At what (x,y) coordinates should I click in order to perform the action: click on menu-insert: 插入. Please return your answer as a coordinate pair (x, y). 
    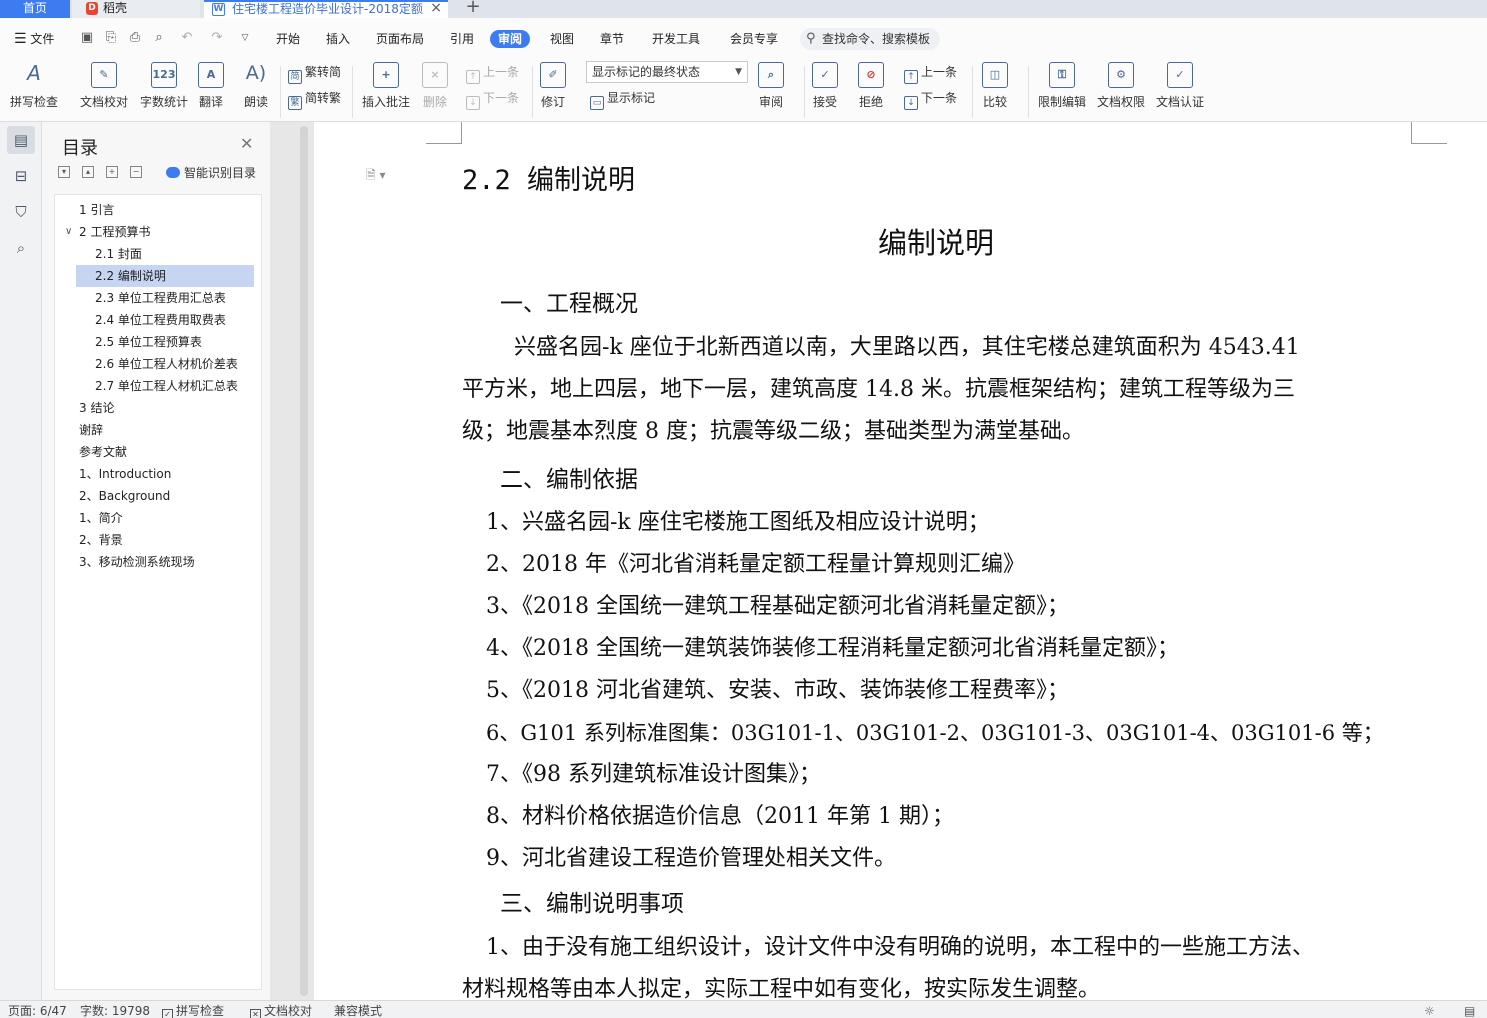
    Looking at the image, I should click on (338, 39).